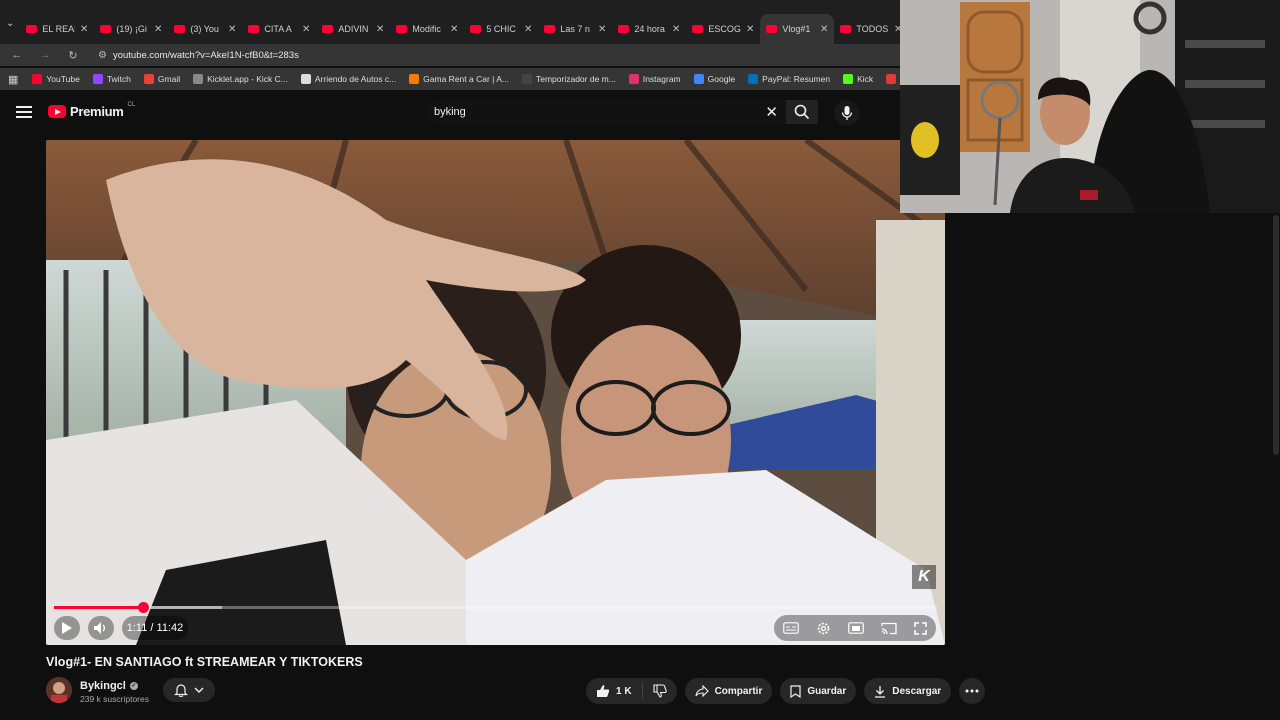 Image resolution: width=1280 pixels, height=720 pixels. I want to click on bookmark-item: Kick, so click(858, 79).